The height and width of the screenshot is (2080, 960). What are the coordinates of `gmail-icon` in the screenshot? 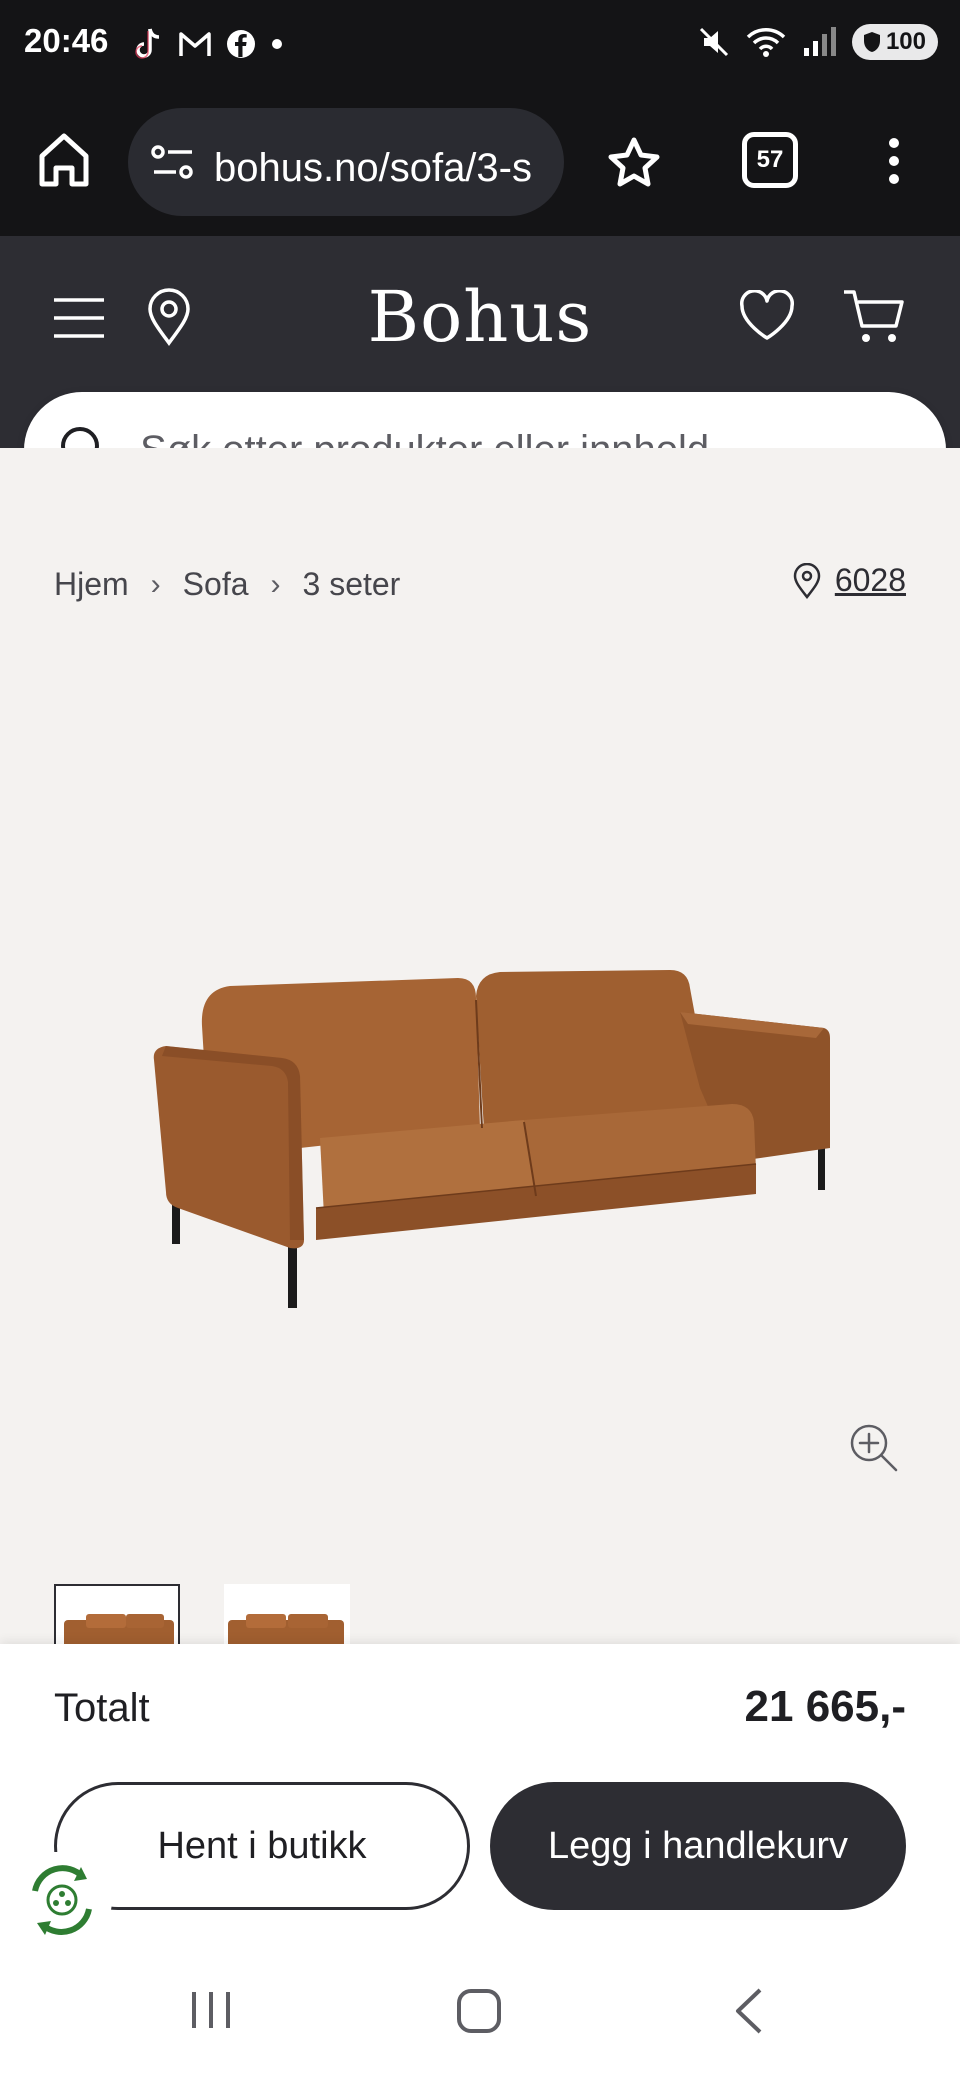 It's located at (195, 44).